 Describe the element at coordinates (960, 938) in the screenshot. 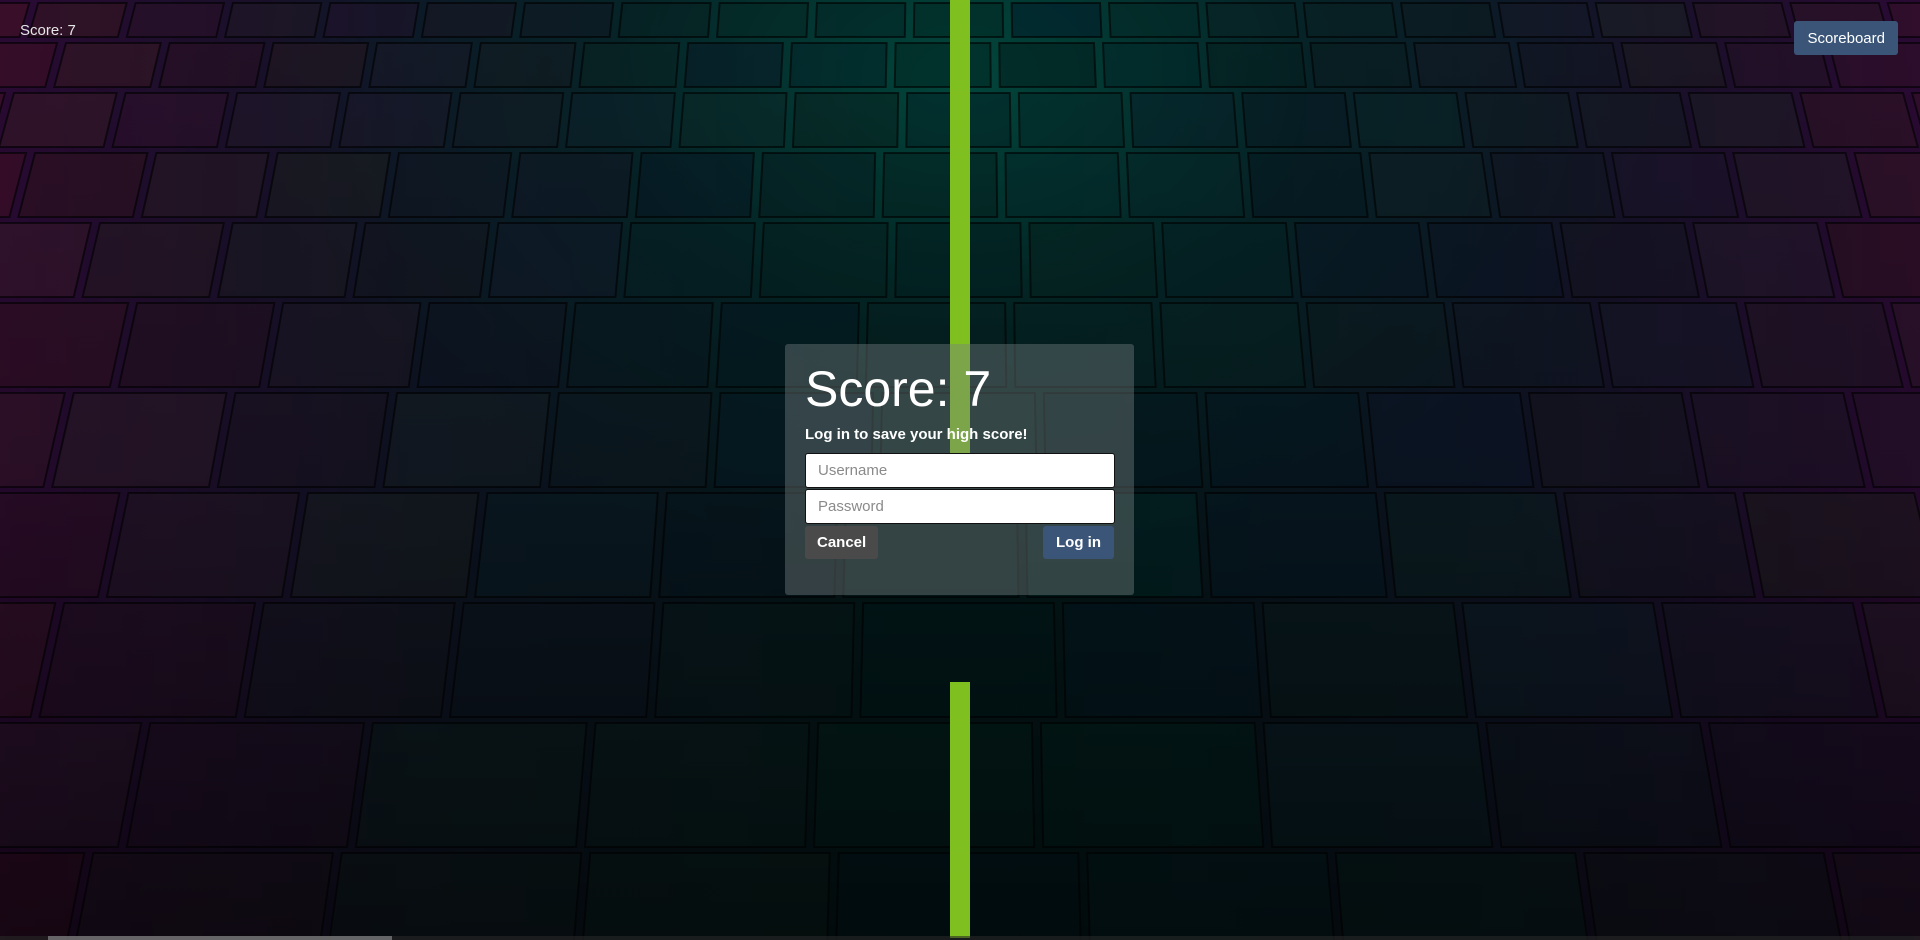

I see `horizontal-scrollbar` at that location.